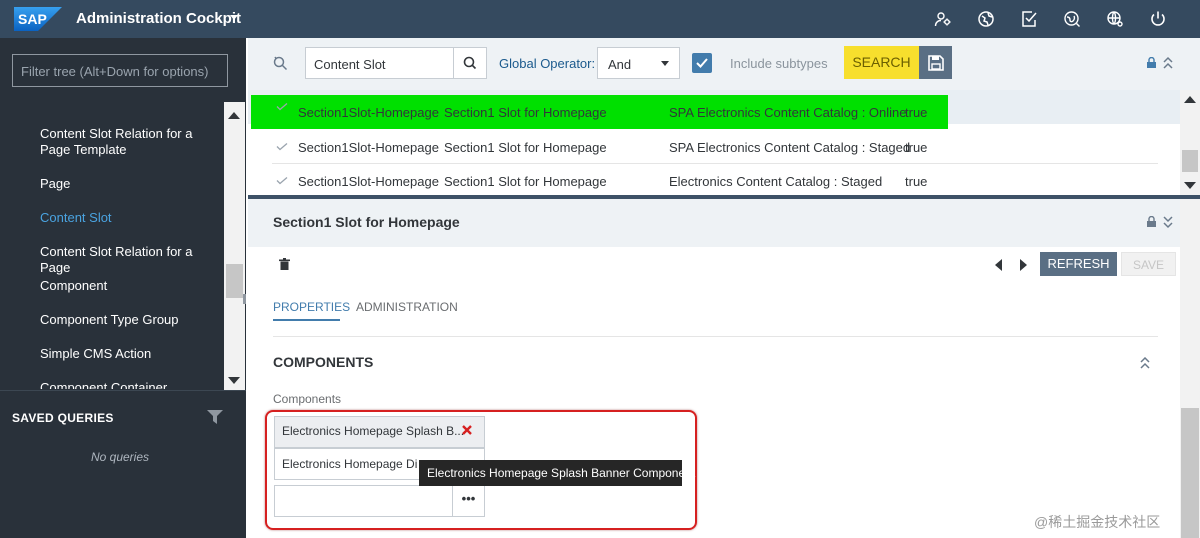  What do you see at coordinates (1190, 161) in the screenshot?
I see `results-scrollbar-thumb` at bounding box center [1190, 161].